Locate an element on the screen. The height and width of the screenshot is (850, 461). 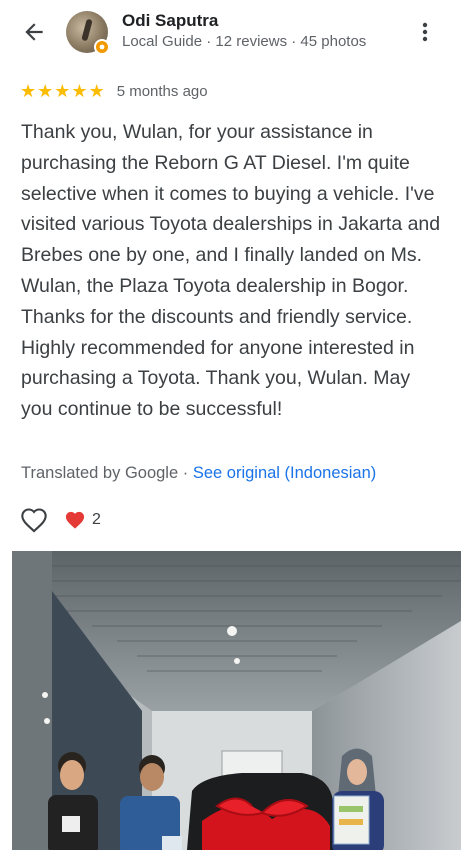
reaction-summary: 2 is located at coordinates (82, 520).